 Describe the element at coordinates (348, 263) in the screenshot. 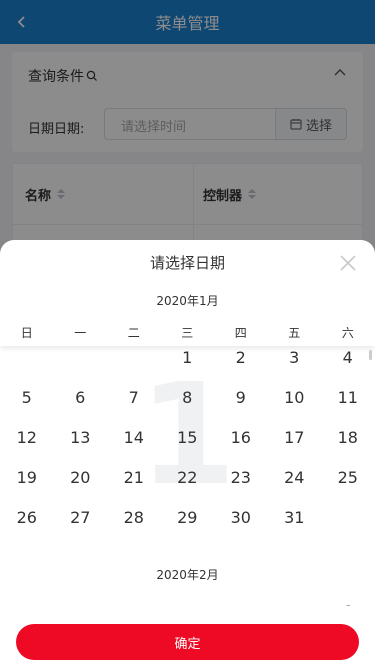

I see `close-icon` at that location.